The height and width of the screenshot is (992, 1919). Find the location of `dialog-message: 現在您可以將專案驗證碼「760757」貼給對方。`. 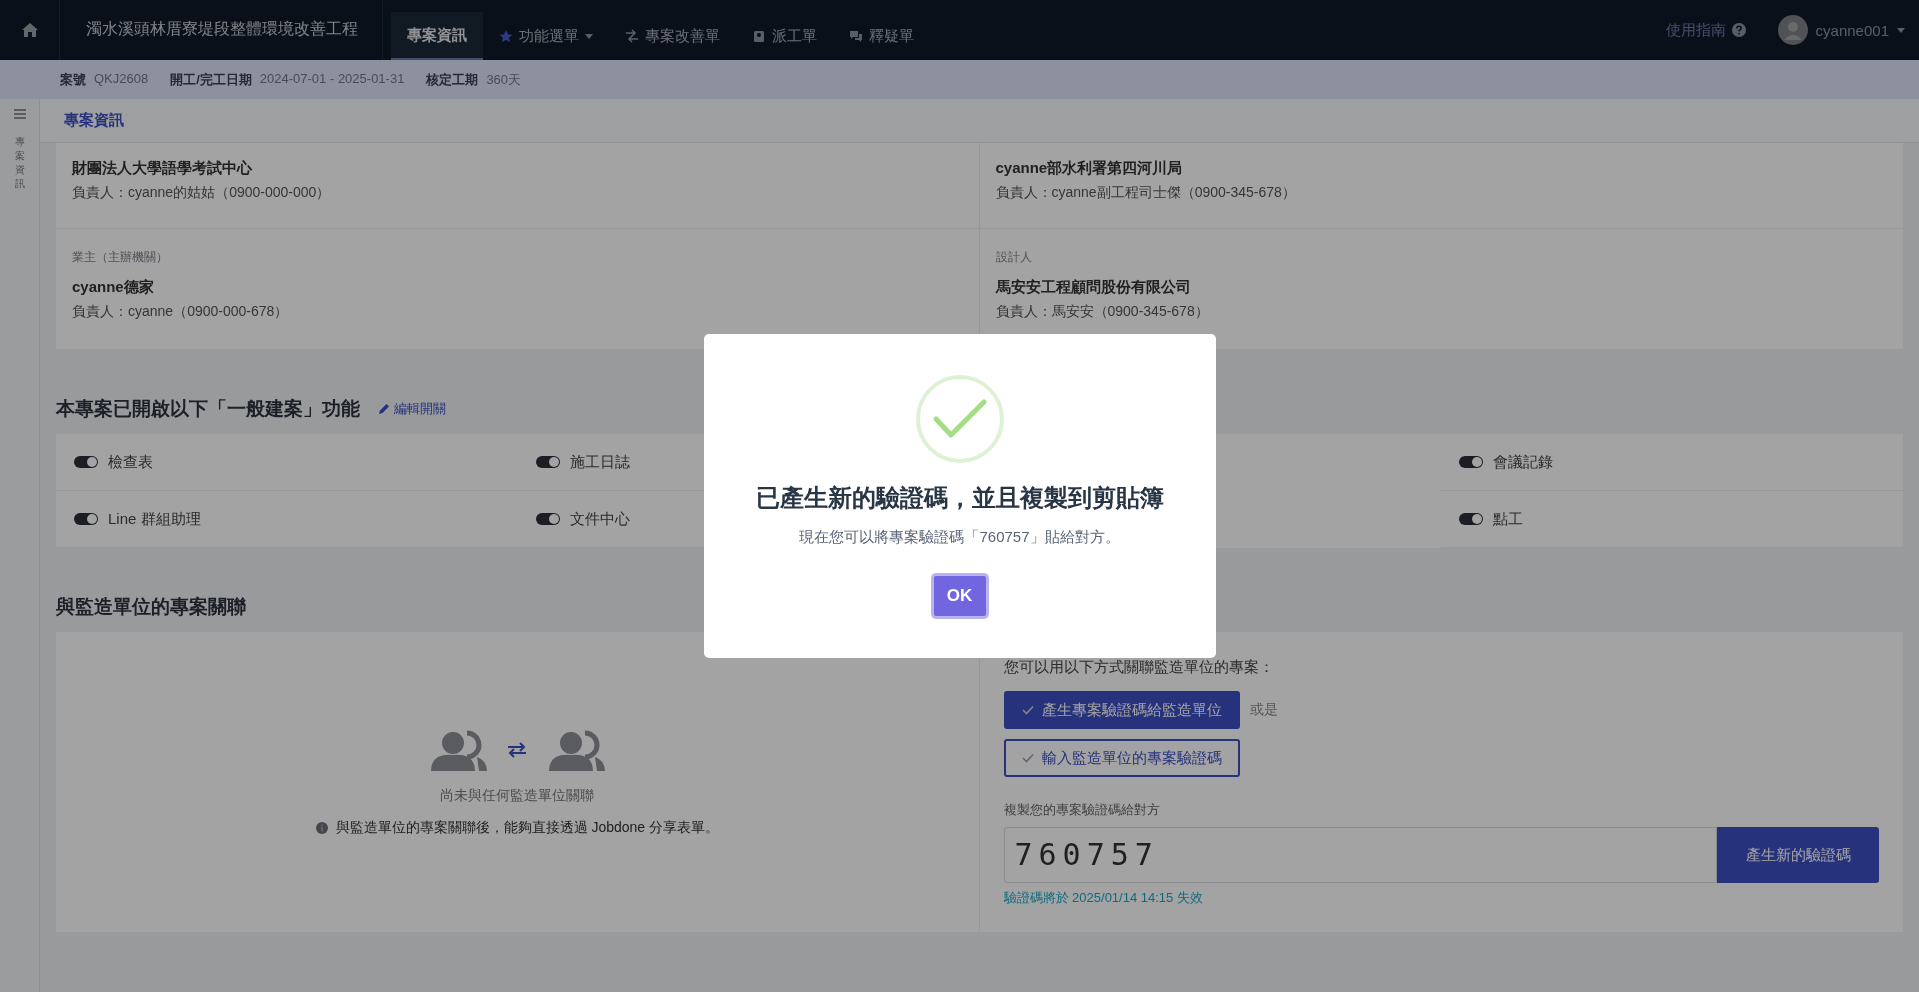

dialog-message: 現在您可以將專案驗證碼「760757」貼給對方。 is located at coordinates (959, 537).